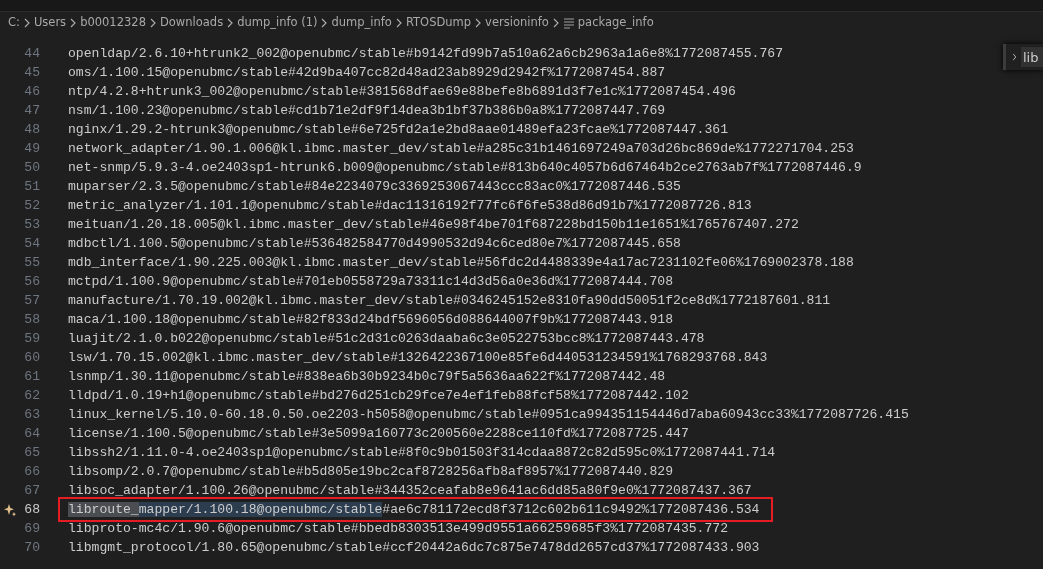  I want to click on breadcrumb-item: dump_info, so click(361, 23).